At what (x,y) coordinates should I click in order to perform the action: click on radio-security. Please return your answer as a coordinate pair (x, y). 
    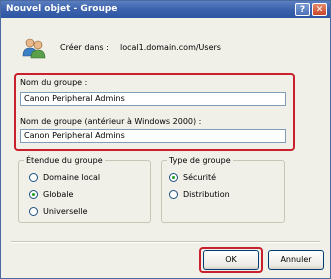
    Looking at the image, I should click on (173, 177).